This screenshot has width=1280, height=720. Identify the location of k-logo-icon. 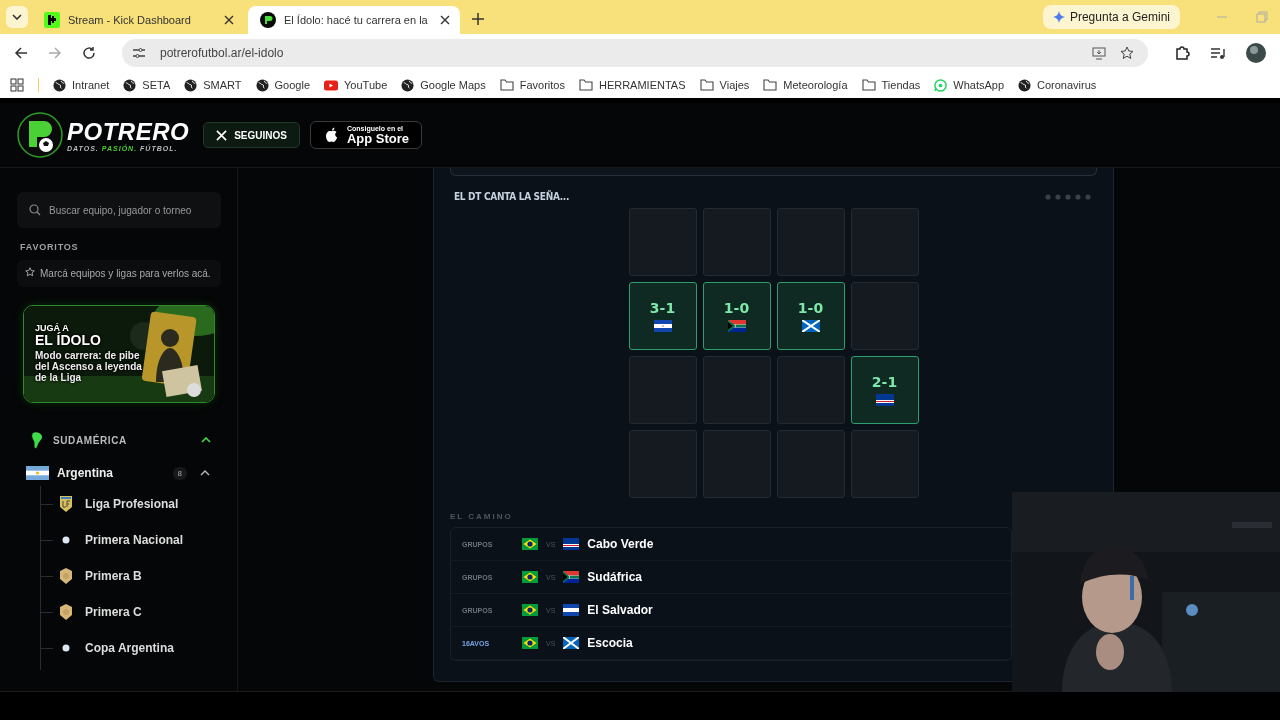
(52, 20).